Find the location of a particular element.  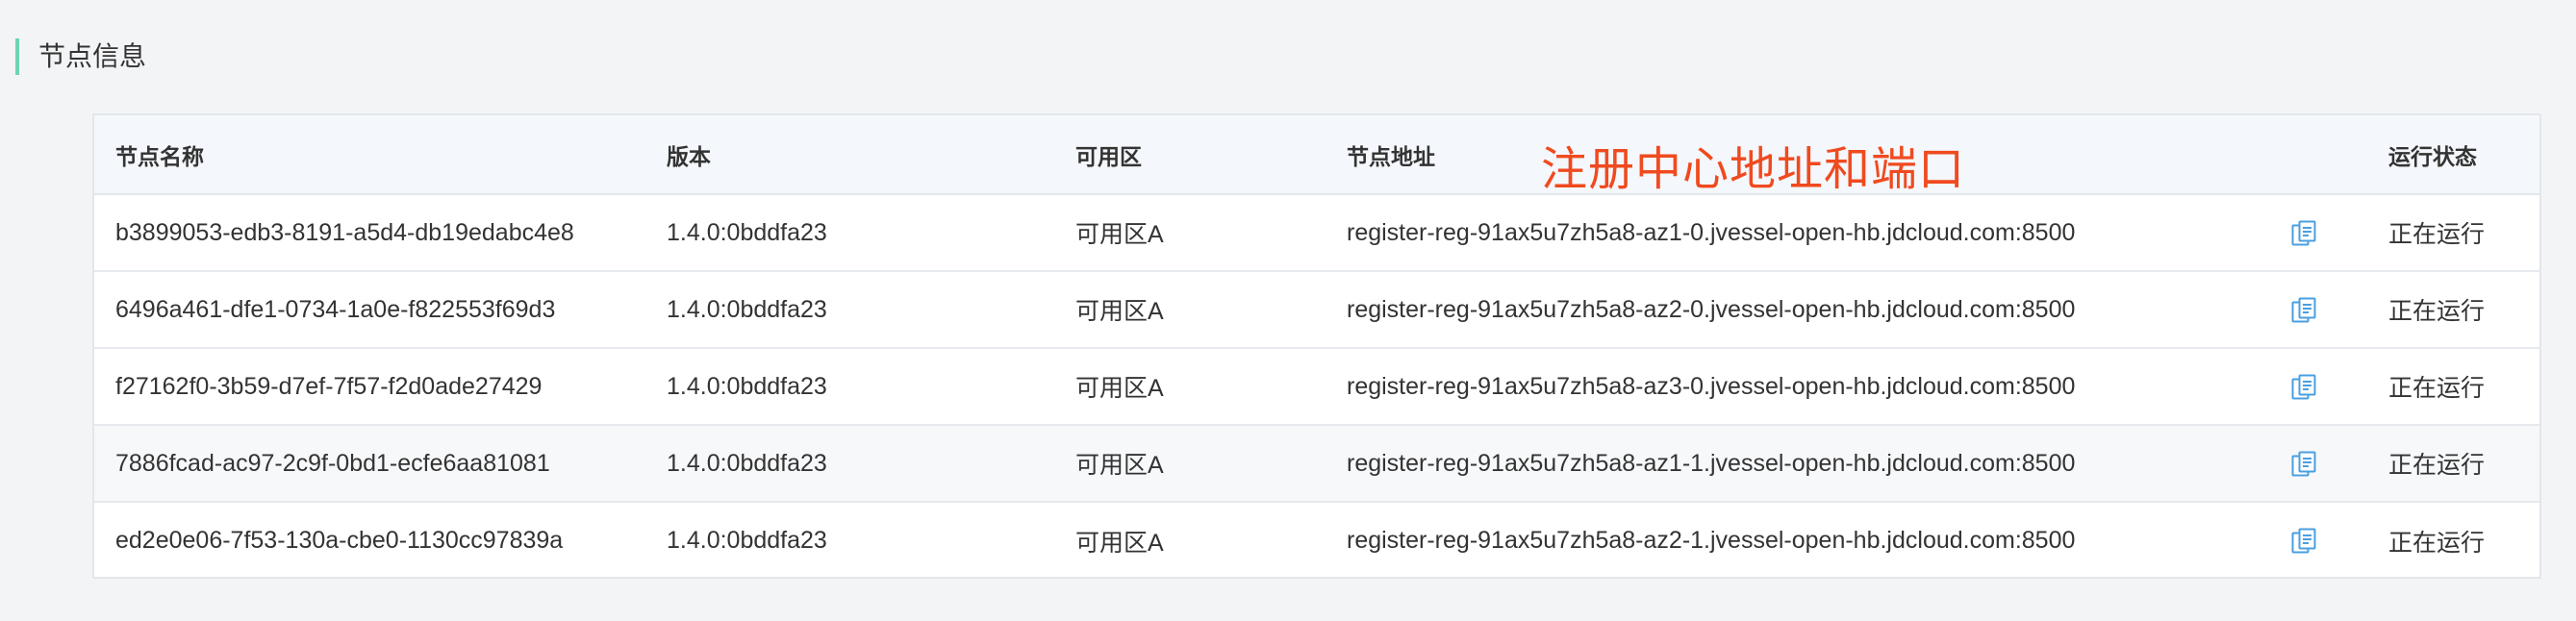

annotation-label: 注册中心地址和端口 is located at coordinates (1753, 169).